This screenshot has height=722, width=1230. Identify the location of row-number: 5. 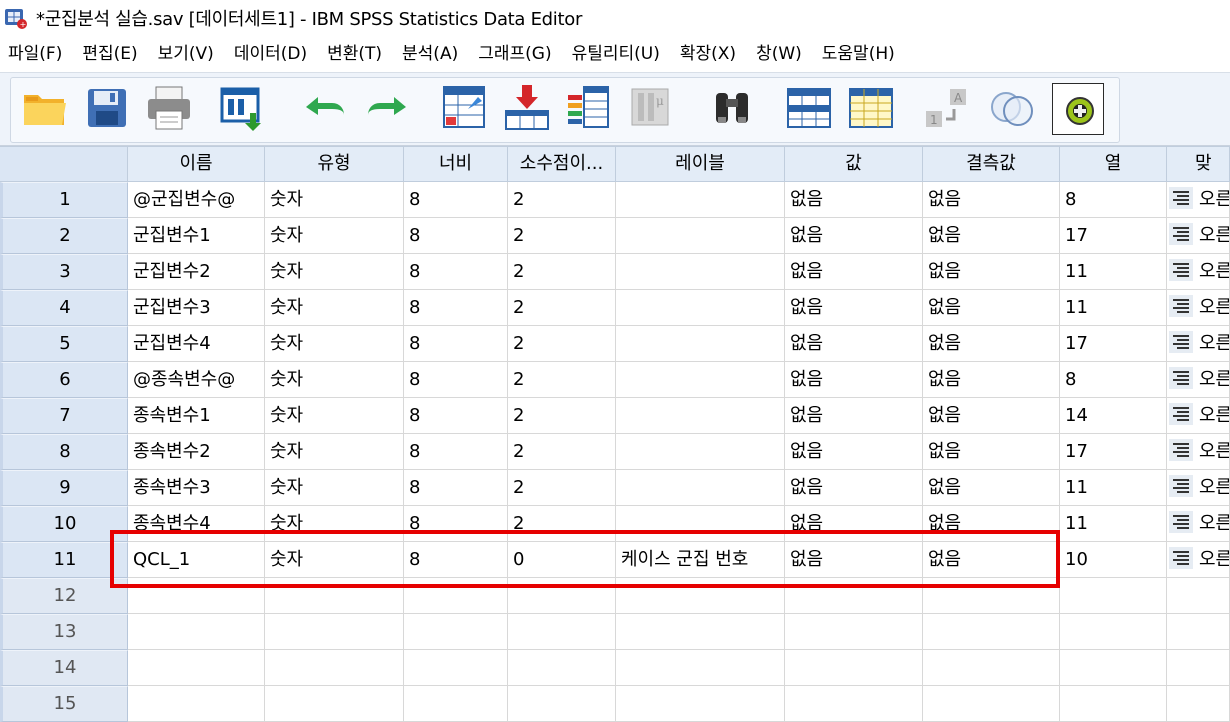
(64, 344).